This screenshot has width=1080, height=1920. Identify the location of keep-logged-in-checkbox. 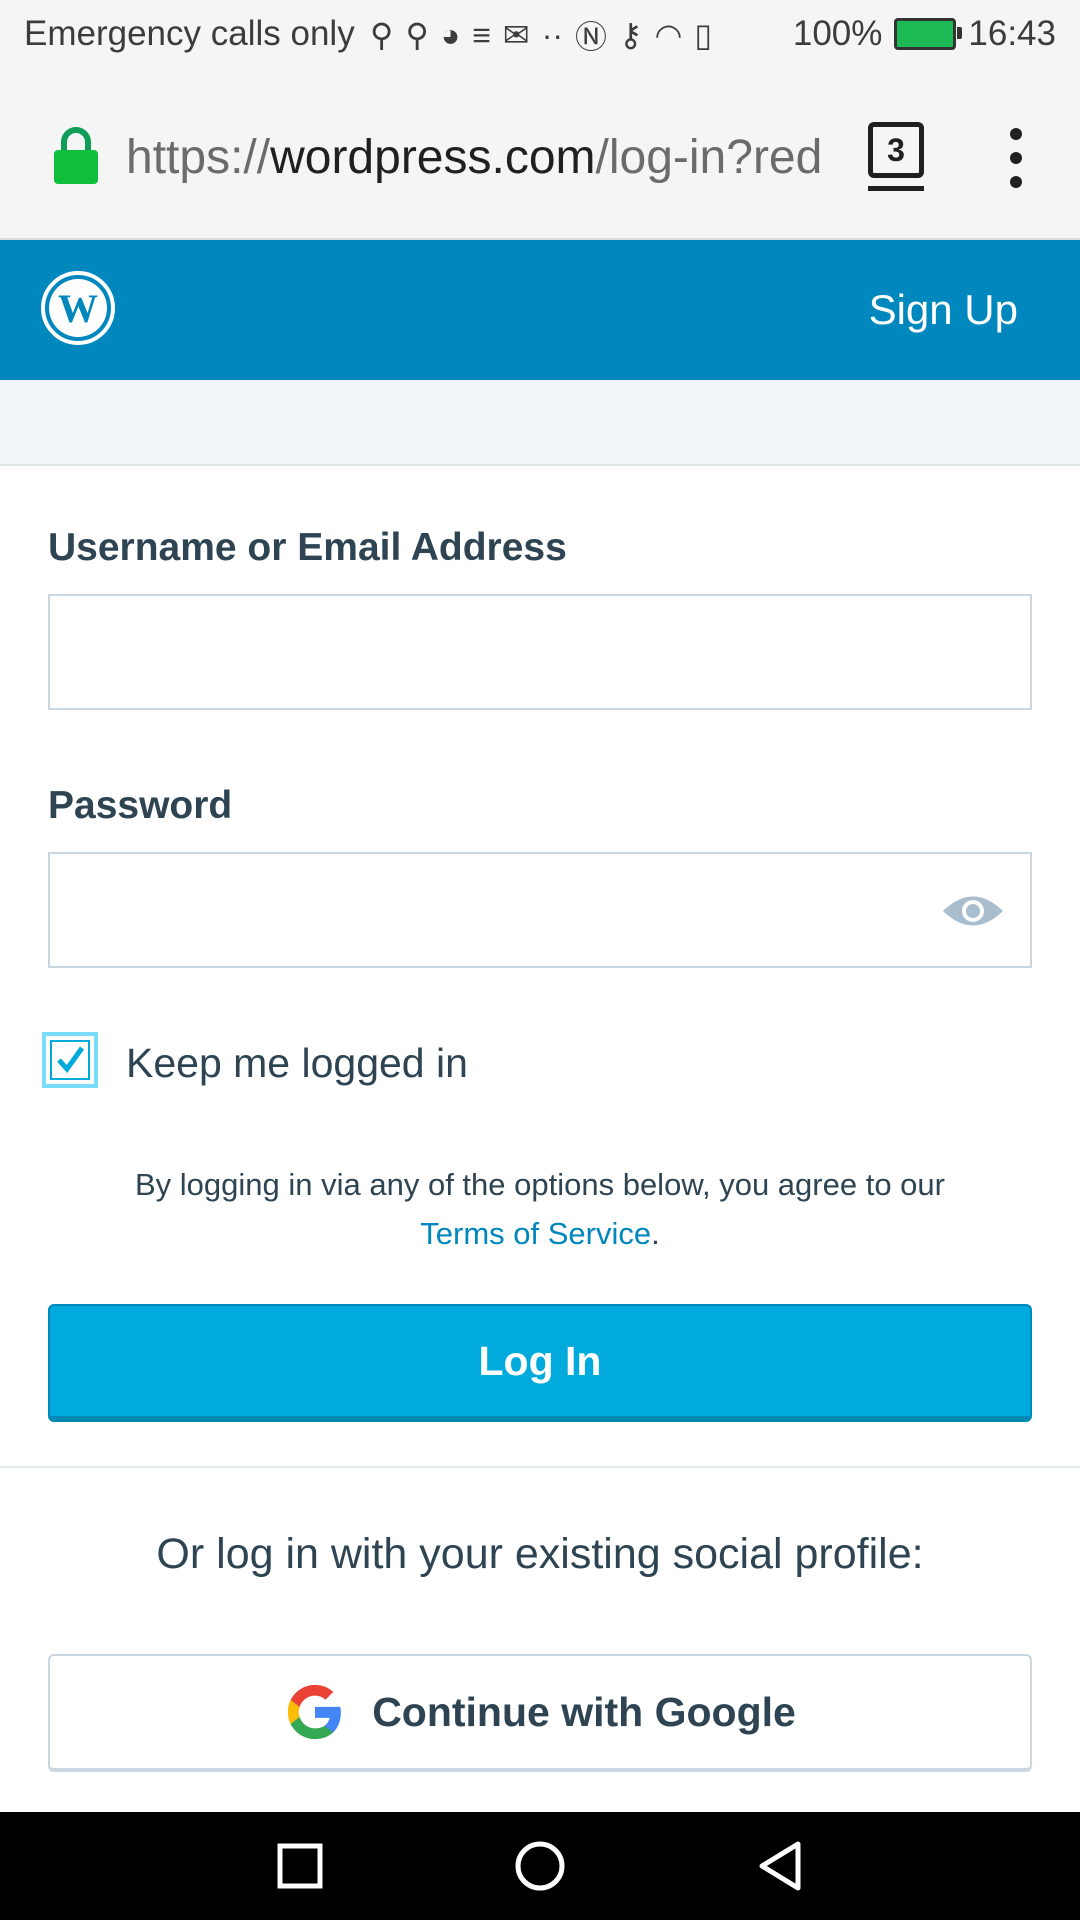
(70, 1060).